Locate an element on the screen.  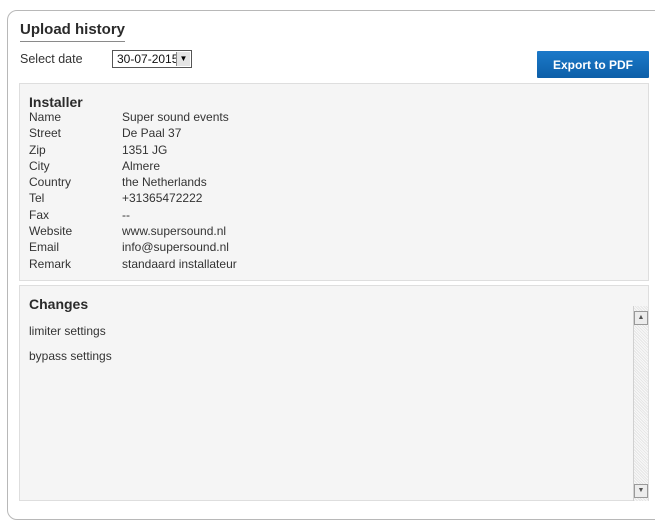
installer-value: info@supersound.nl is located at coordinates (175, 247).